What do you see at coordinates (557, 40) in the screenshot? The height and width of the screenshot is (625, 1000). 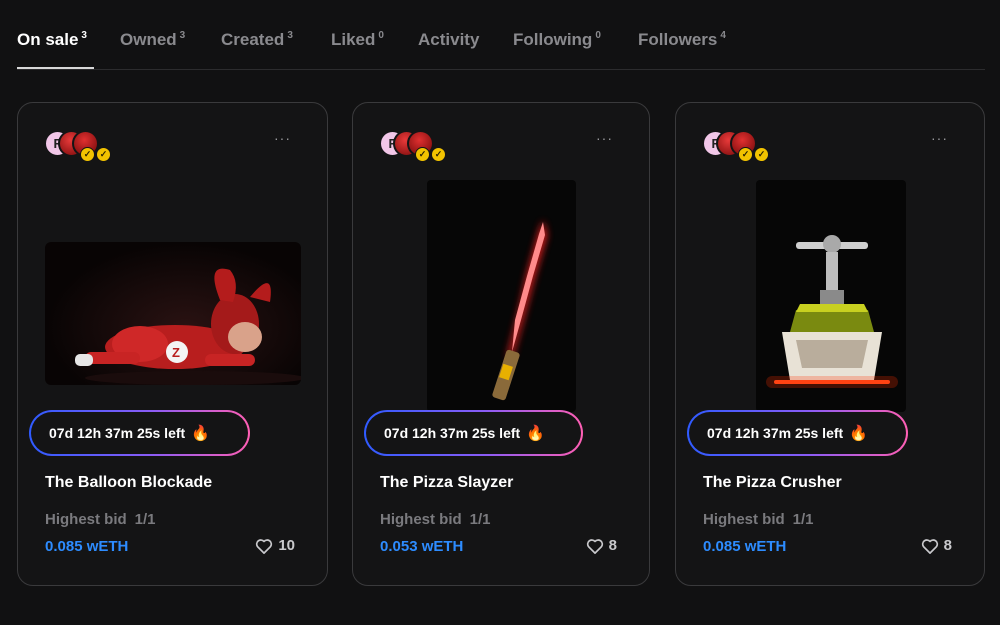 I see `tab-following: Following 0` at bounding box center [557, 40].